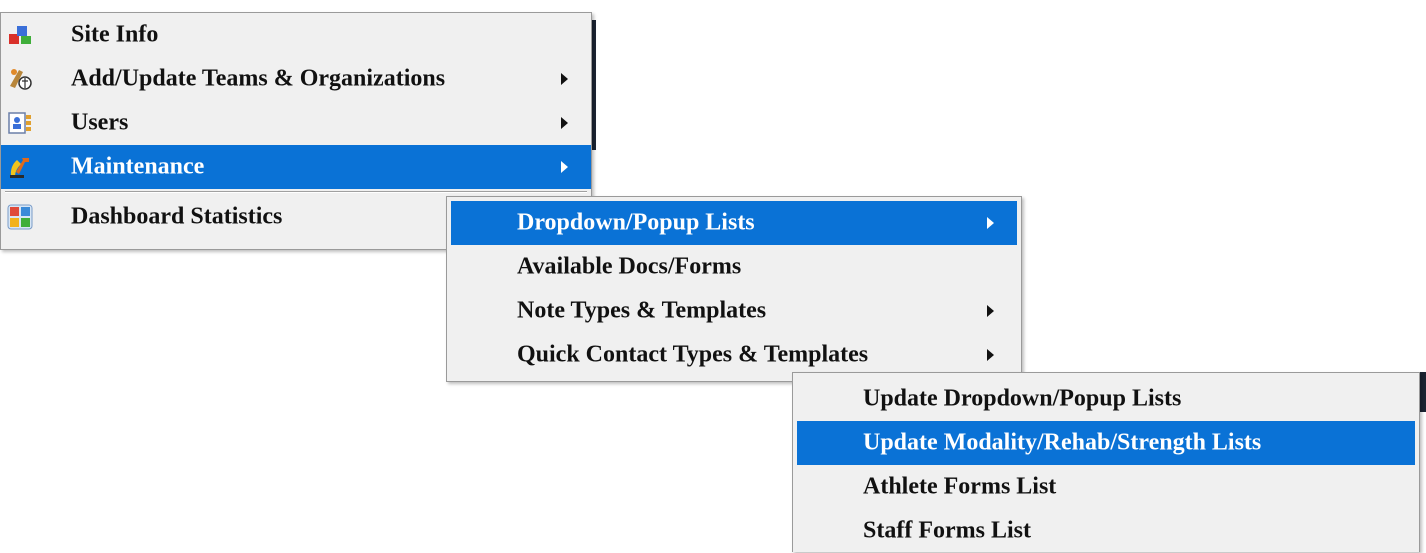 This screenshot has height=553, width=1426. I want to click on menu-item-dropdown-popup-lists: Dropdown/Popup Lists, so click(734, 223).